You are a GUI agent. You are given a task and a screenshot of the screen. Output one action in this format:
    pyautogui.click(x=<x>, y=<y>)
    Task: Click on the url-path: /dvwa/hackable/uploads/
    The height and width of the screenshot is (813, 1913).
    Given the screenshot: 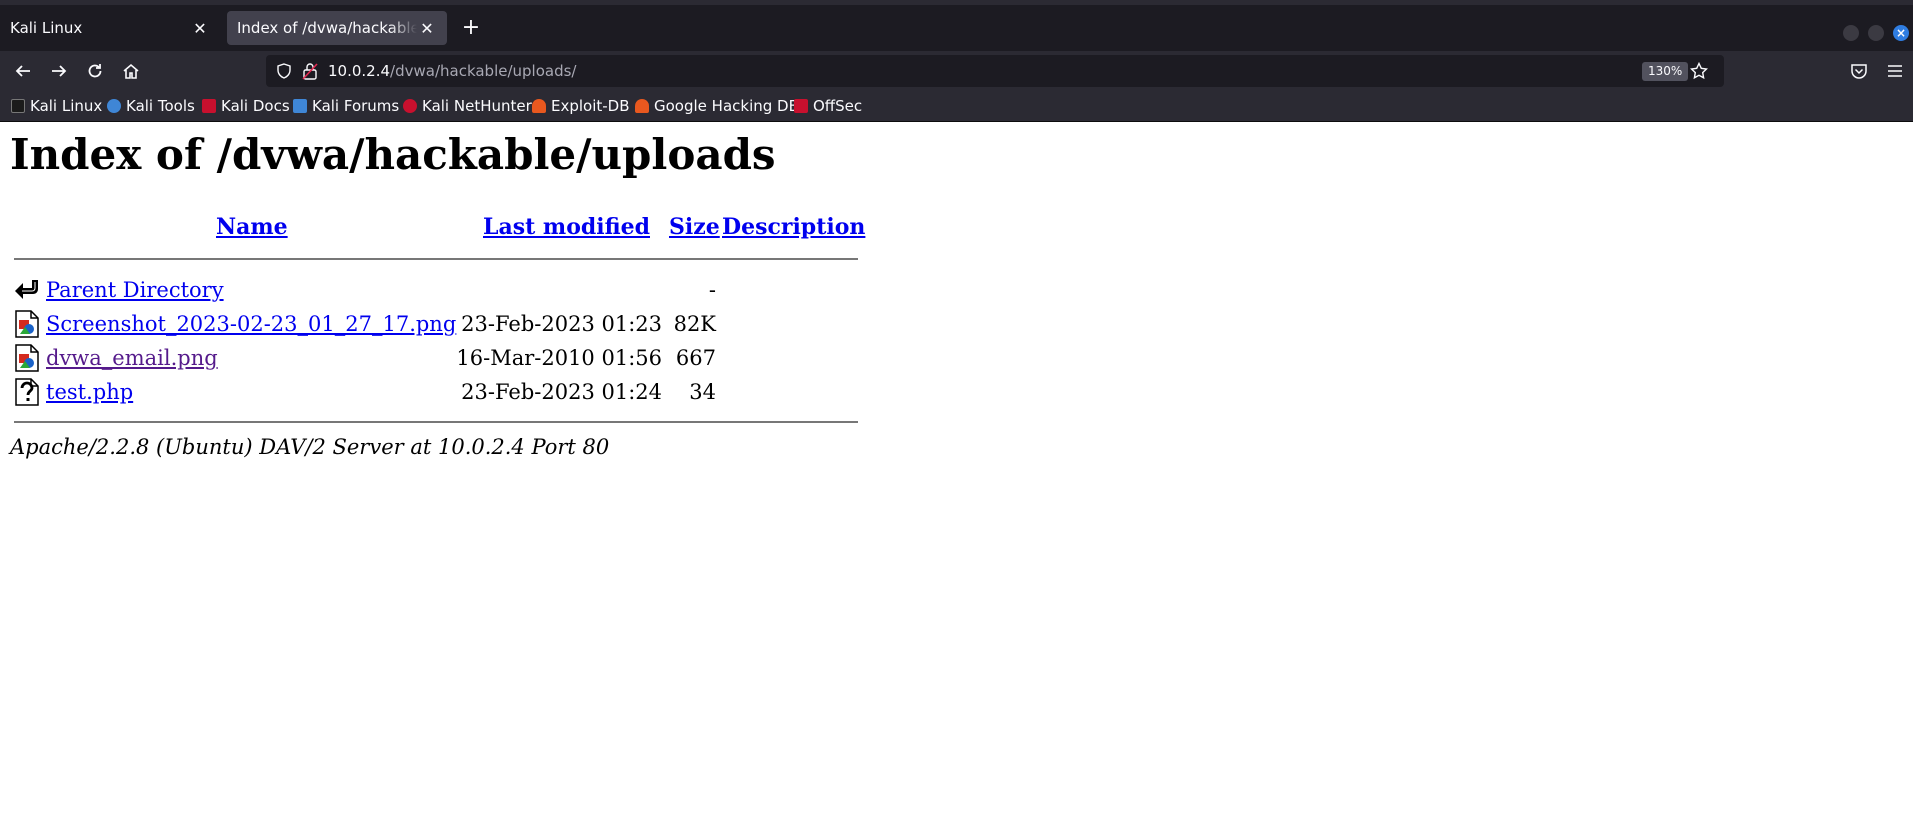 What is the action you would take?
    pyautogui.click(x=483, y=71)
    